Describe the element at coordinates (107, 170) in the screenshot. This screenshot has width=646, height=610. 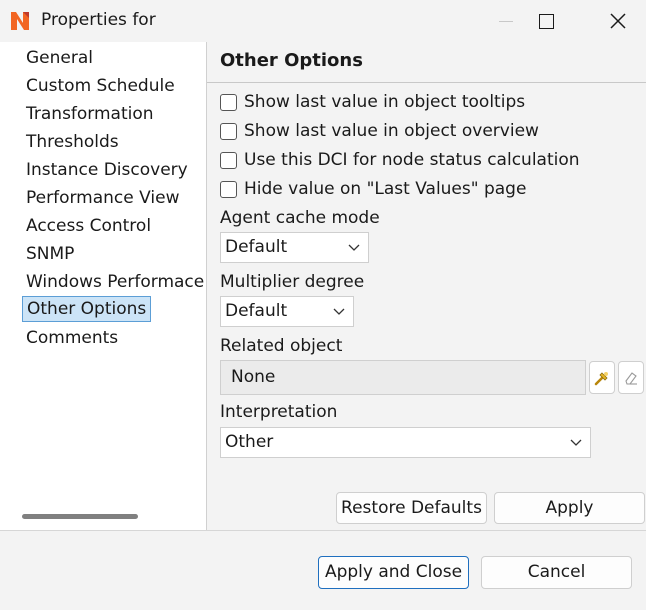
I see `sidebar-item-instance-discovery: Instance Discovery` at that location.